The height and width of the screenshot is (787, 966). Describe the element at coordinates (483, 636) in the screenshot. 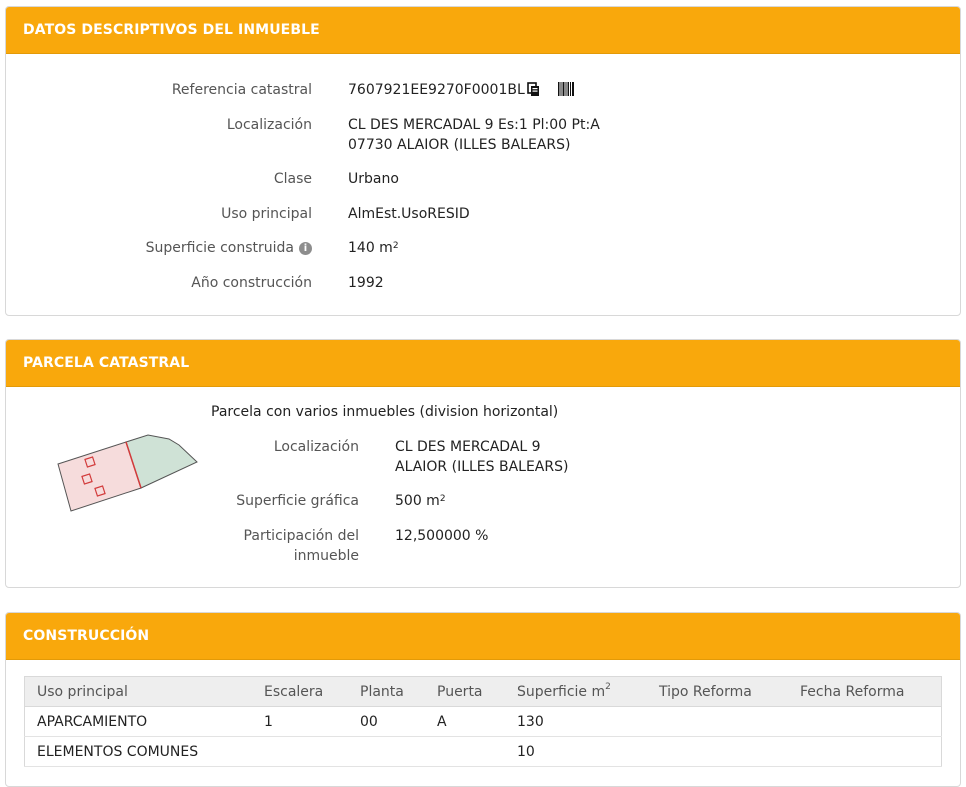

I see `construccion-panel-title: CONSTRUCCIÓN` at that location.